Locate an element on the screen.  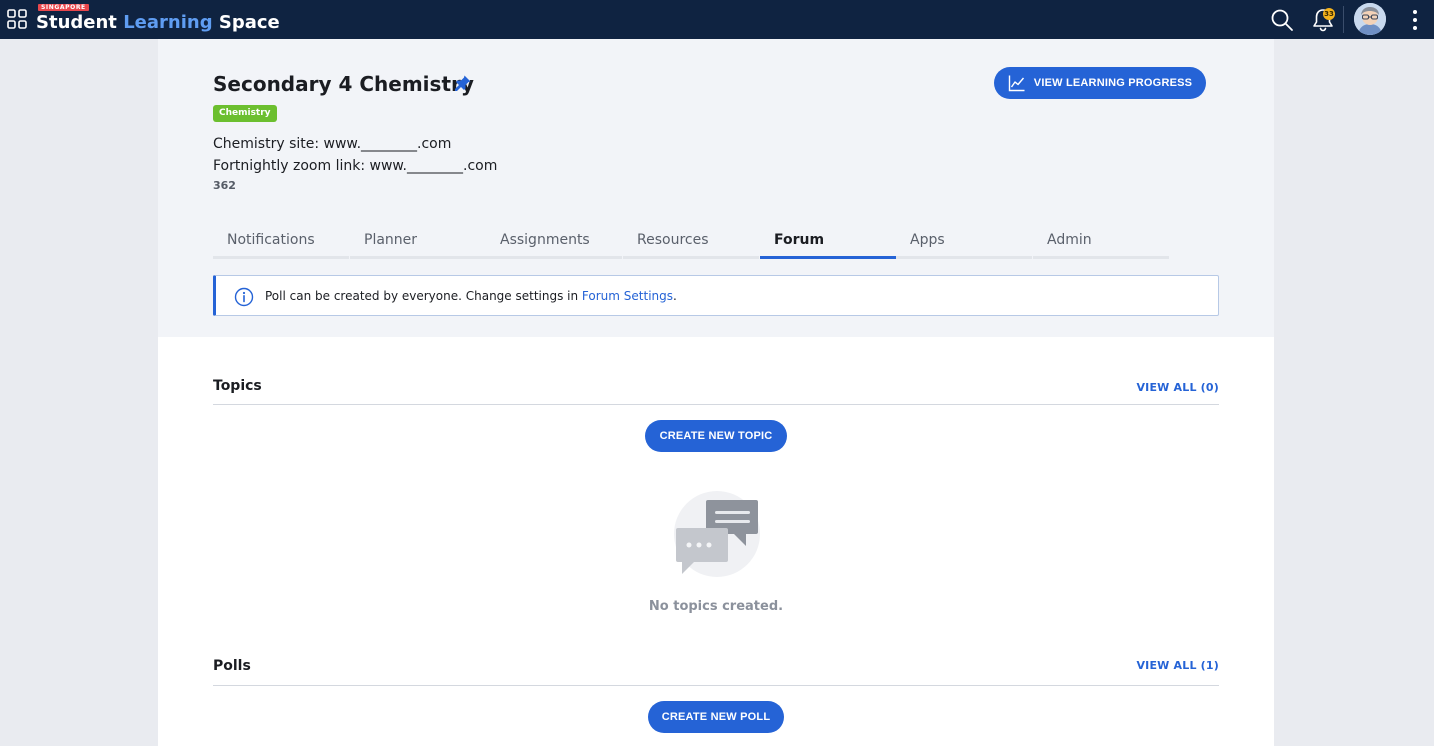
top-navigation-bar: SINGAPORE Student Learning Space 33 is located at coordinates (717, 19).